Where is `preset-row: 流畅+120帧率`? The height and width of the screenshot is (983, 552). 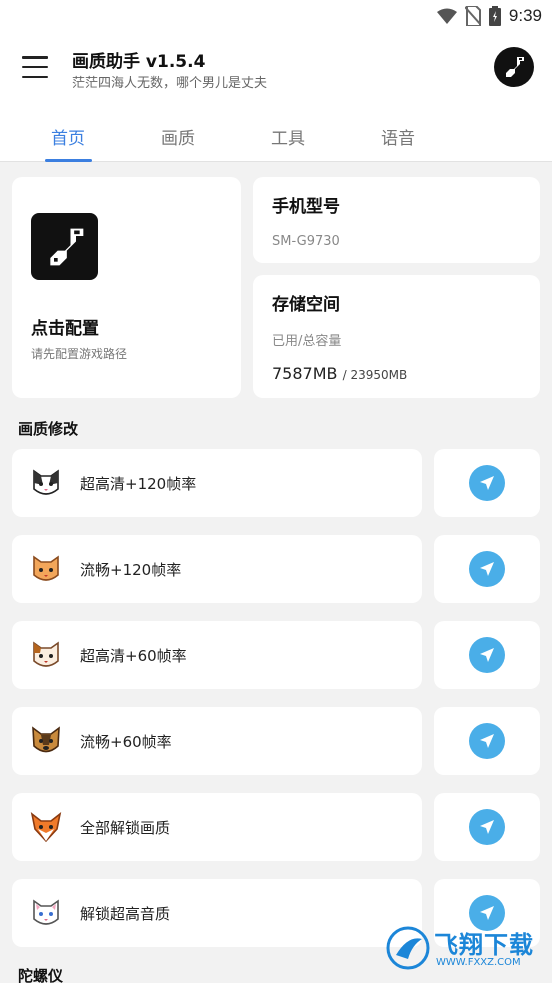 preset-row: 流畅+120帧率 is located at coordinates (217, 569).